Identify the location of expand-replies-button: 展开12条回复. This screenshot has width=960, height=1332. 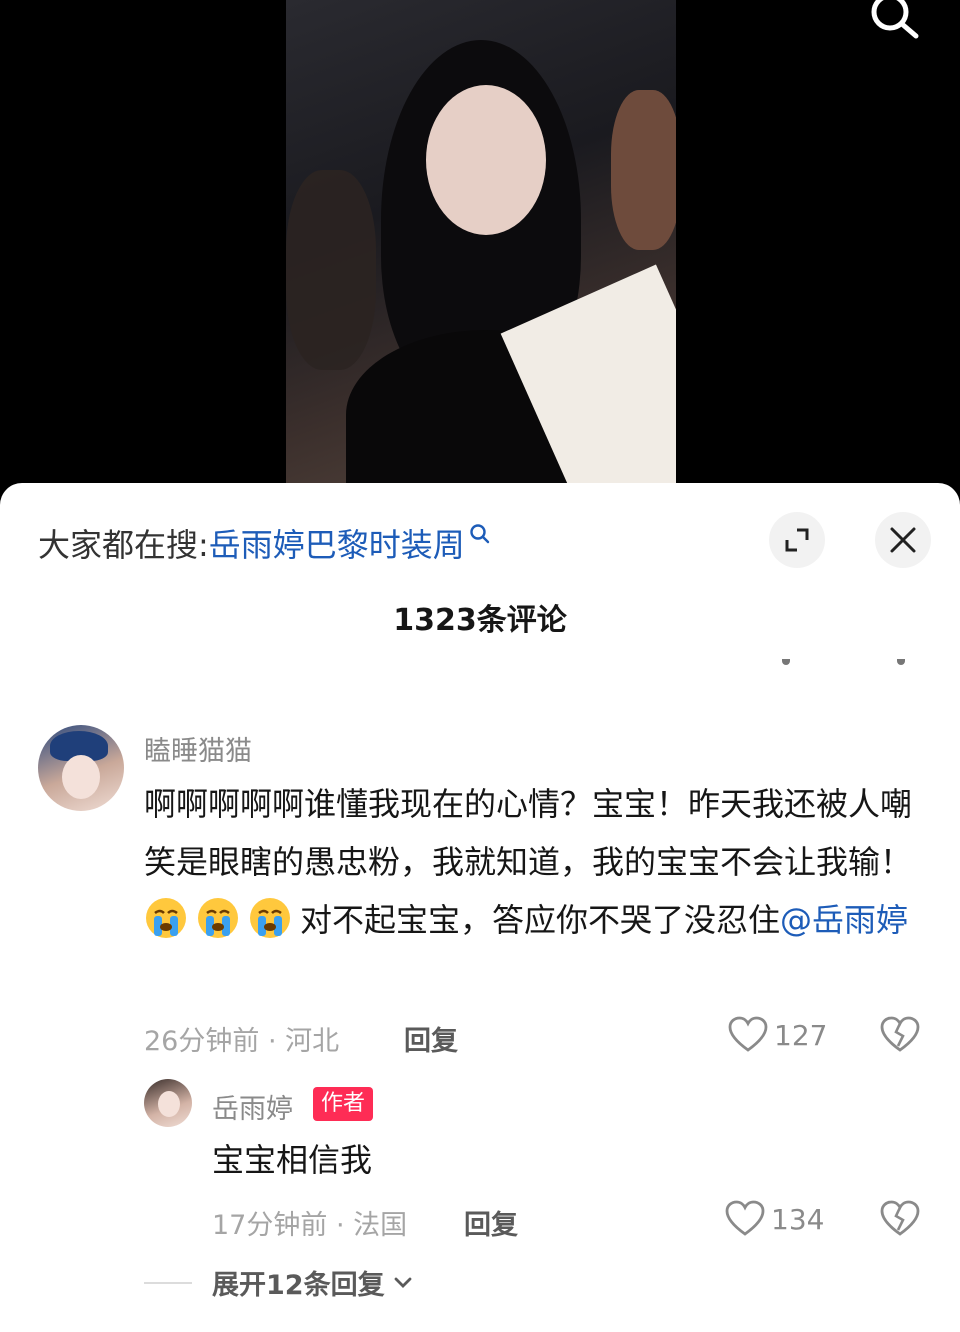
(312, 1282).